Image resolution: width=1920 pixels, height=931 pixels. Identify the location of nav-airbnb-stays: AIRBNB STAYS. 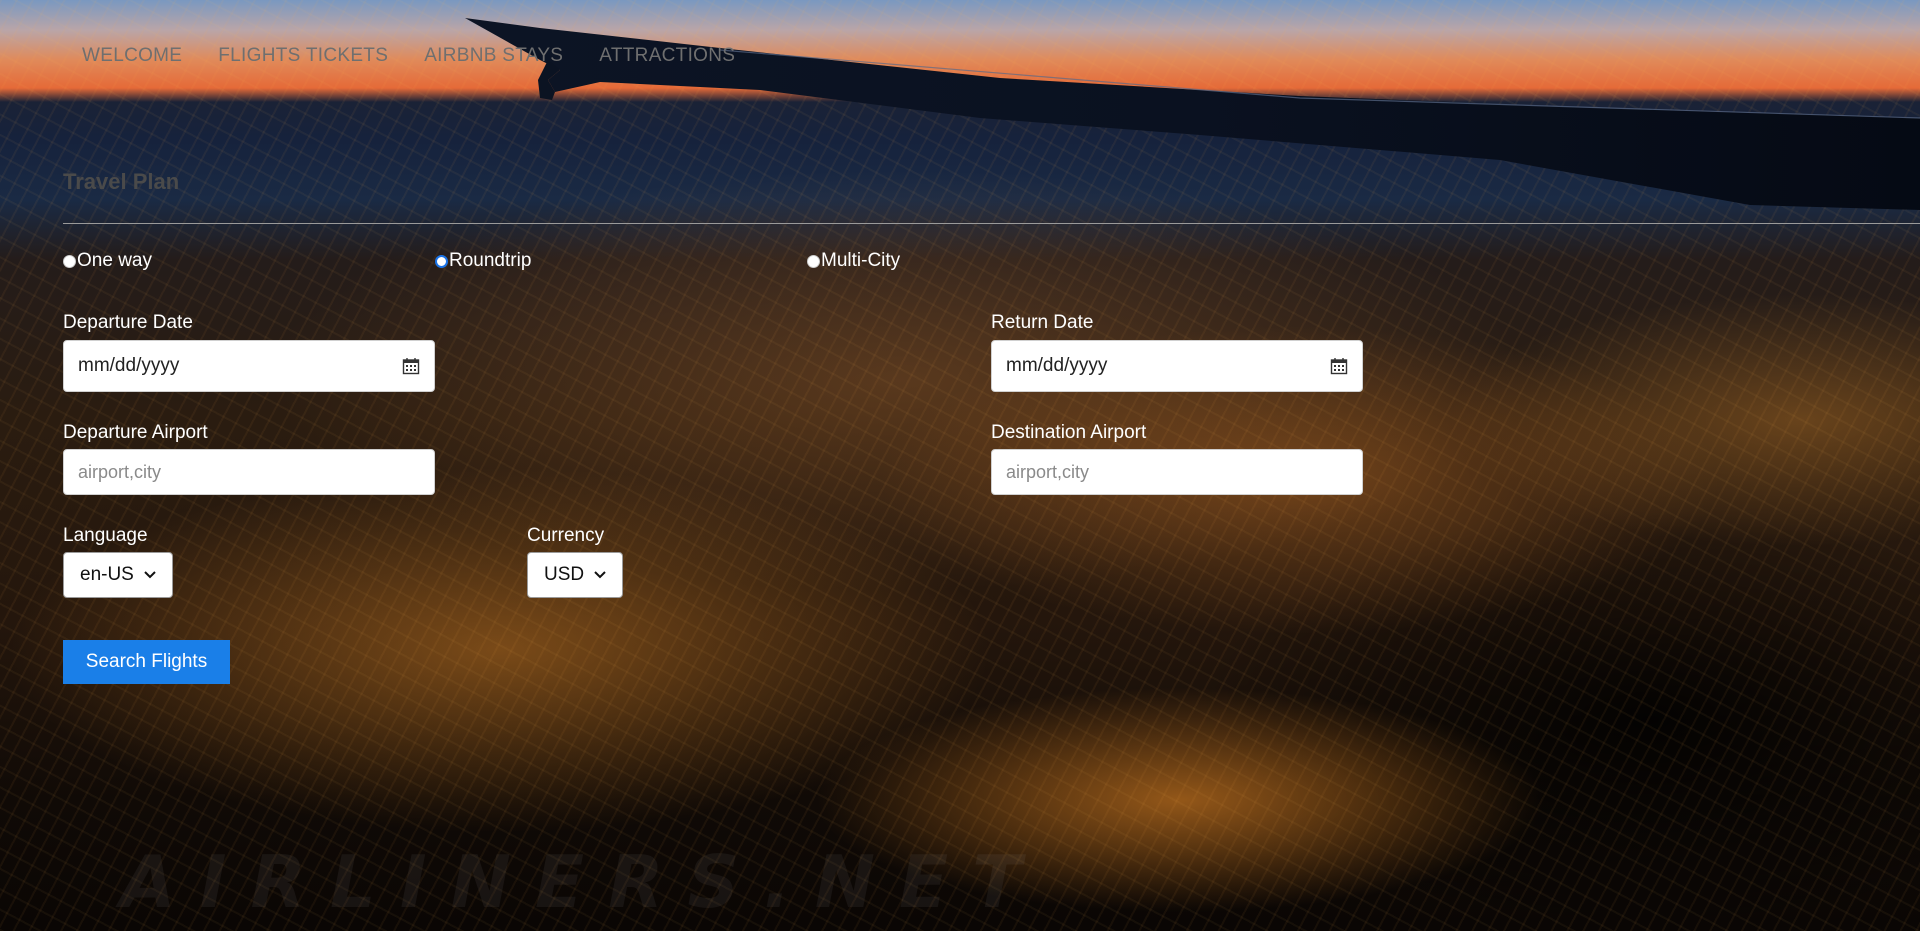
(493, 56).